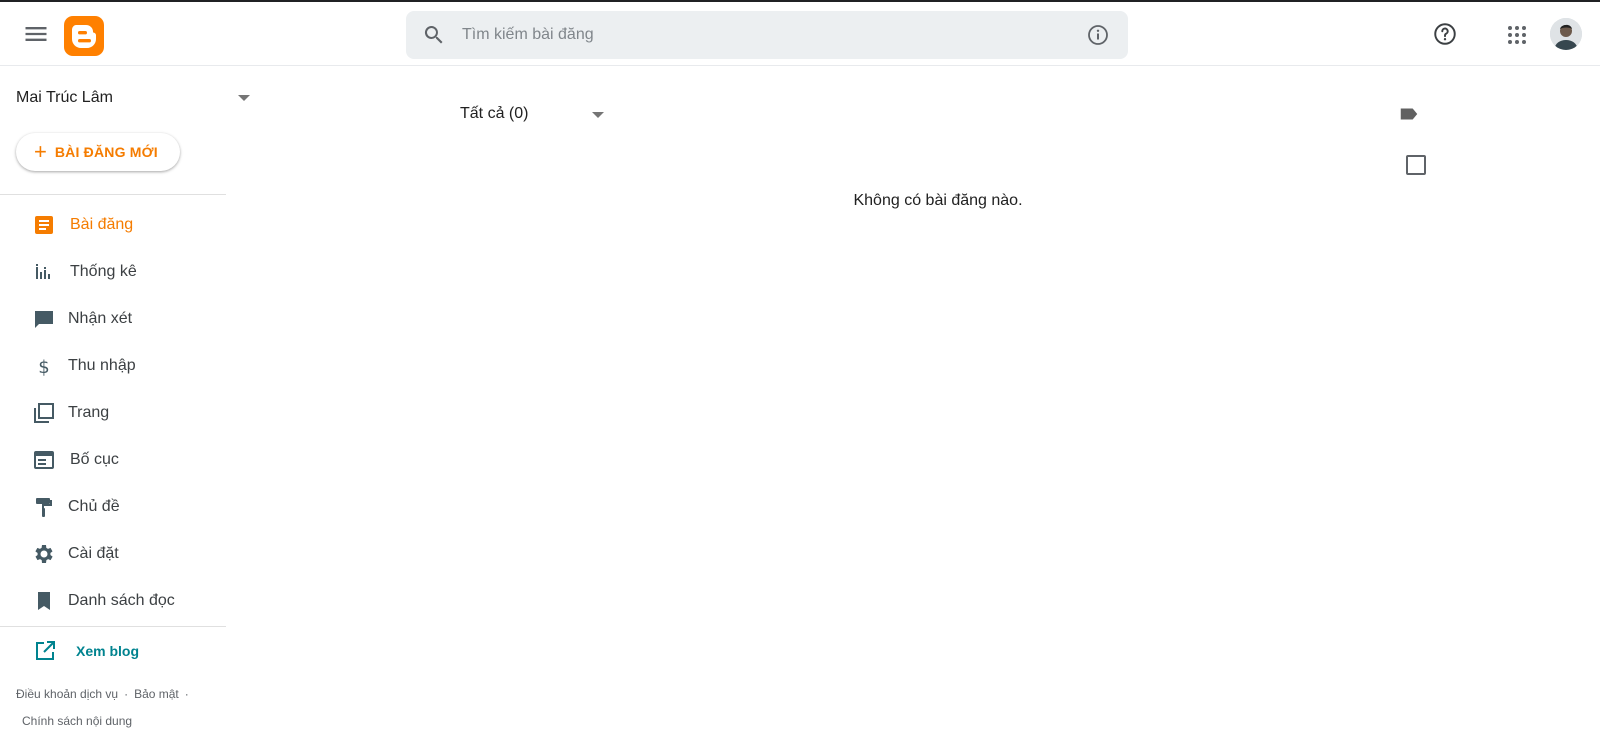 The image size is (1600, 756). I want to click on sidebar-item-reading-list: Danh sách đọc, so click(113, 601).